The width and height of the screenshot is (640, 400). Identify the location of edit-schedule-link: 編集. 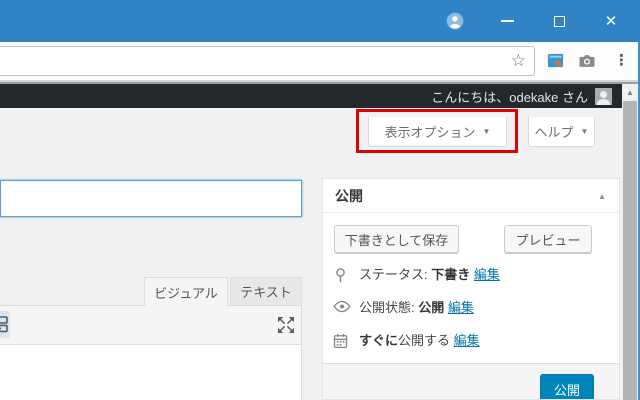
(467, 340).